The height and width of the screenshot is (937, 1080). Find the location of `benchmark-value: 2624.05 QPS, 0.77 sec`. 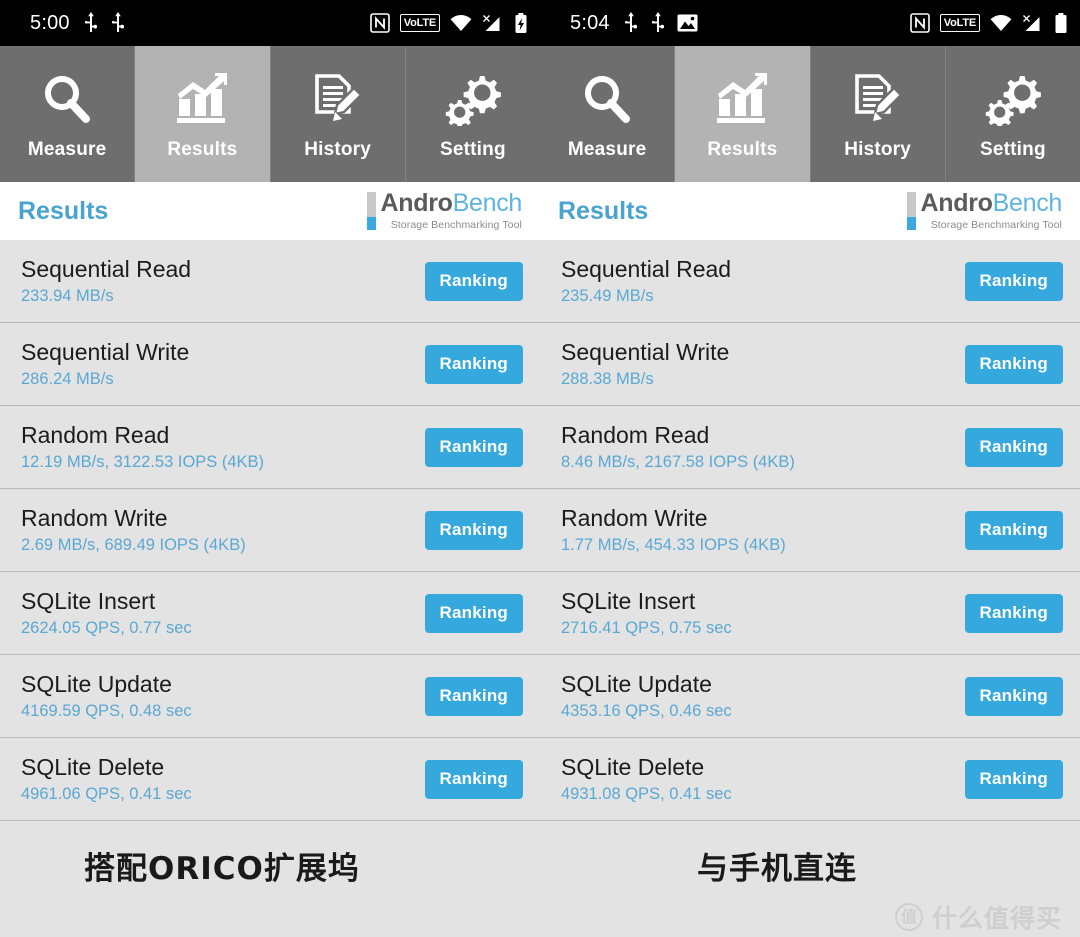

benchmark-value: 2624.05 QPS, 0.77 sec is located at coordinates (106, 628).